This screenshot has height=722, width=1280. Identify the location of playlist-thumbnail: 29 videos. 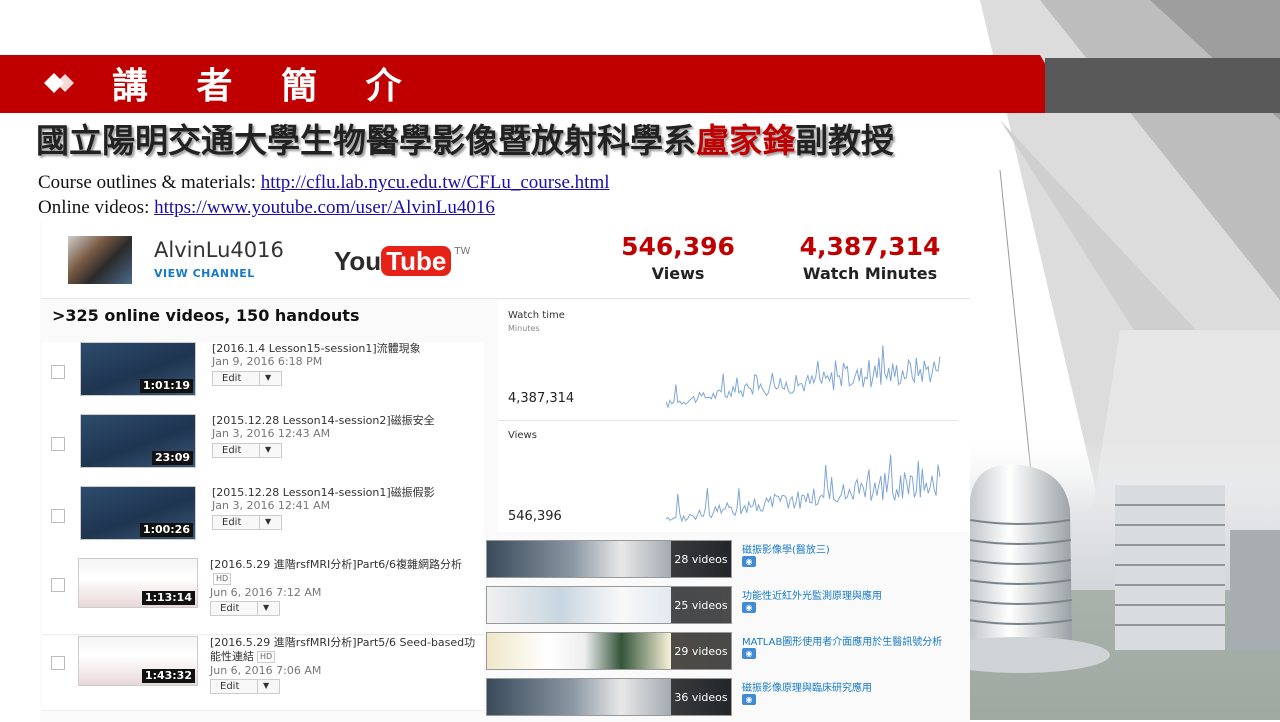
(609, 651).